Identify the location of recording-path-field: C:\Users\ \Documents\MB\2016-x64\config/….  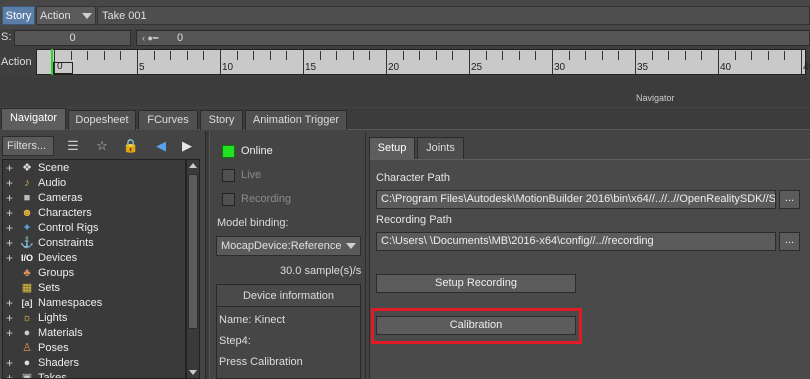
(576, 241).